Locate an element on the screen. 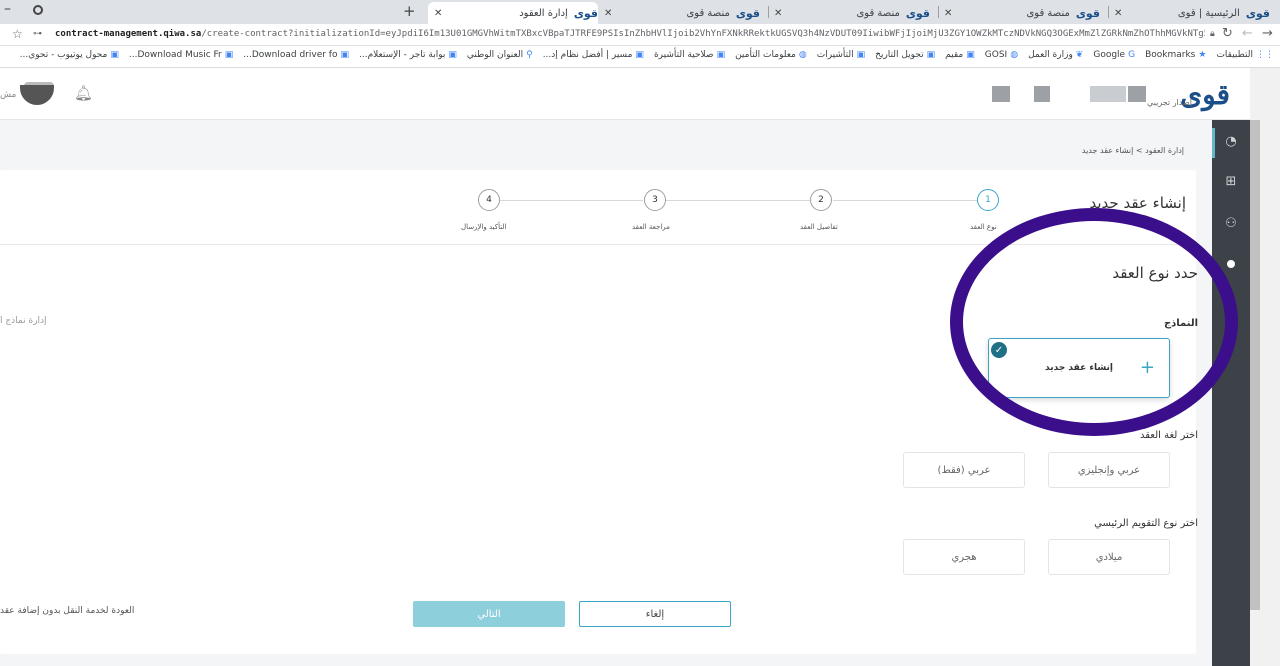 Image resolution: width=1280 pixels, height=666 pixels. bookmark-item: ▣ مقيم is located at coordinates (960, 55).